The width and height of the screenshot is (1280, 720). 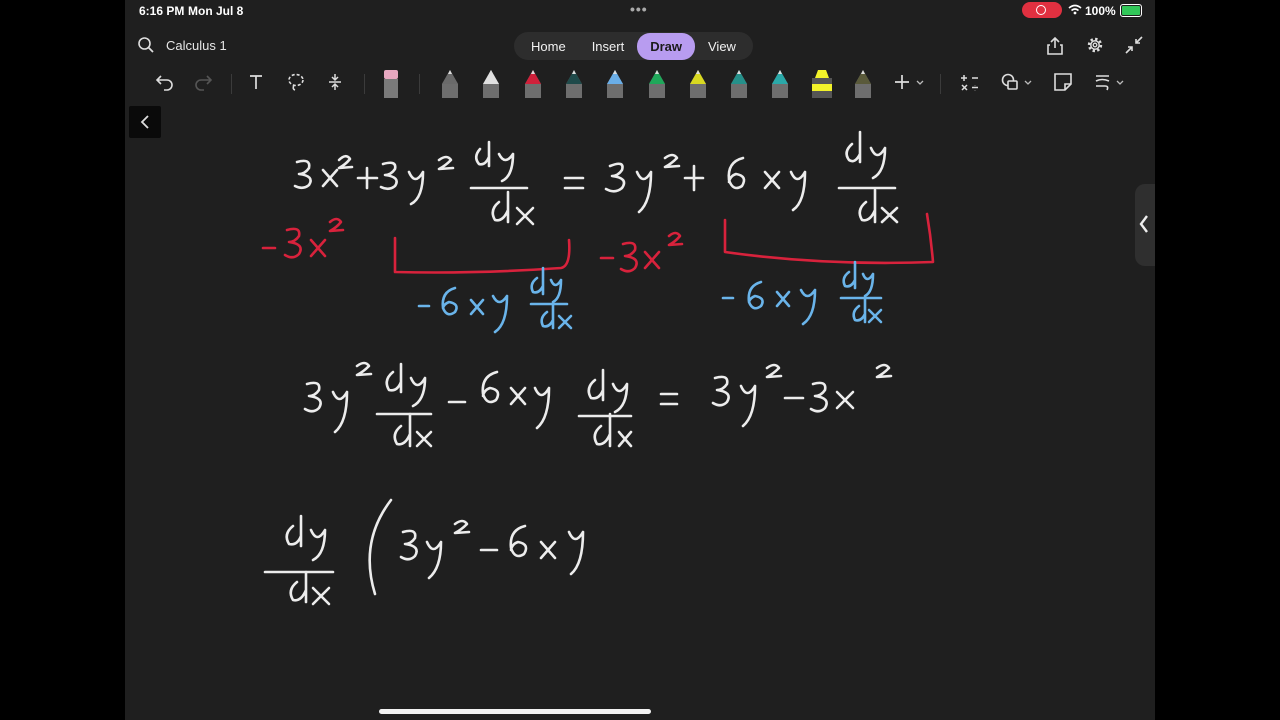 I want to click on tab-home: Home, so click(x=548, y=46).